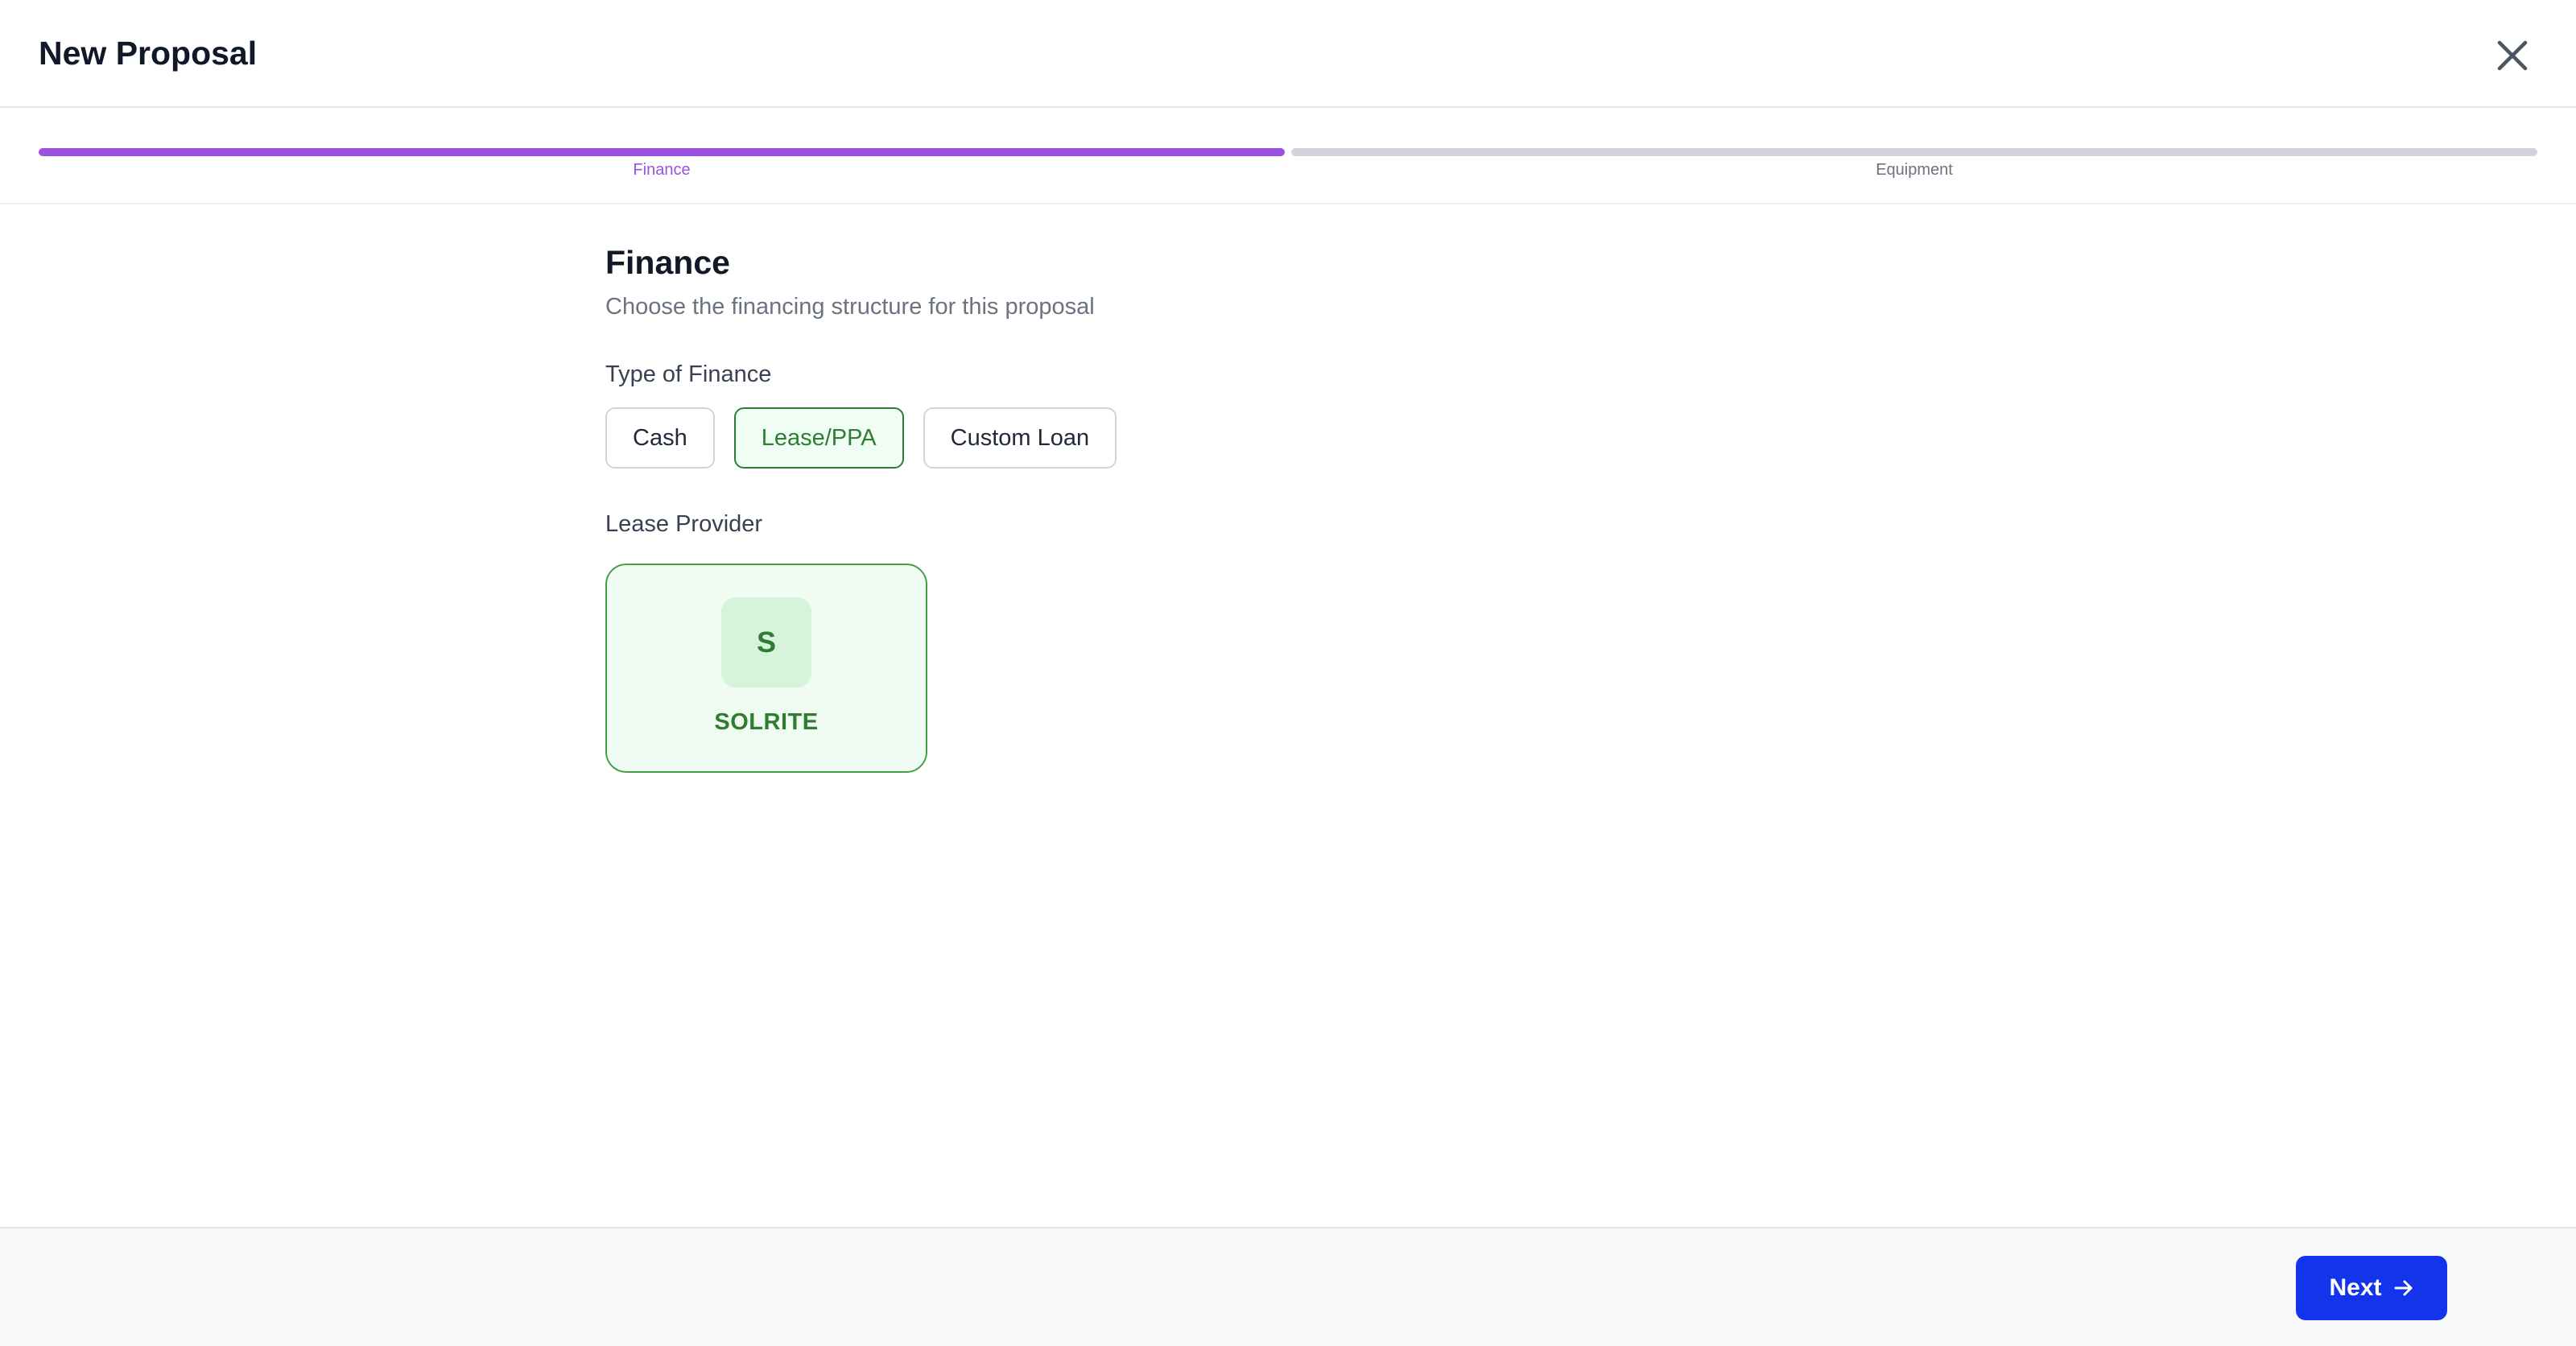  Describe the element at coordinates (1020, 438) in the screenshot. I see `finance-type-custom-loan-button: Custom Loan` at that location.